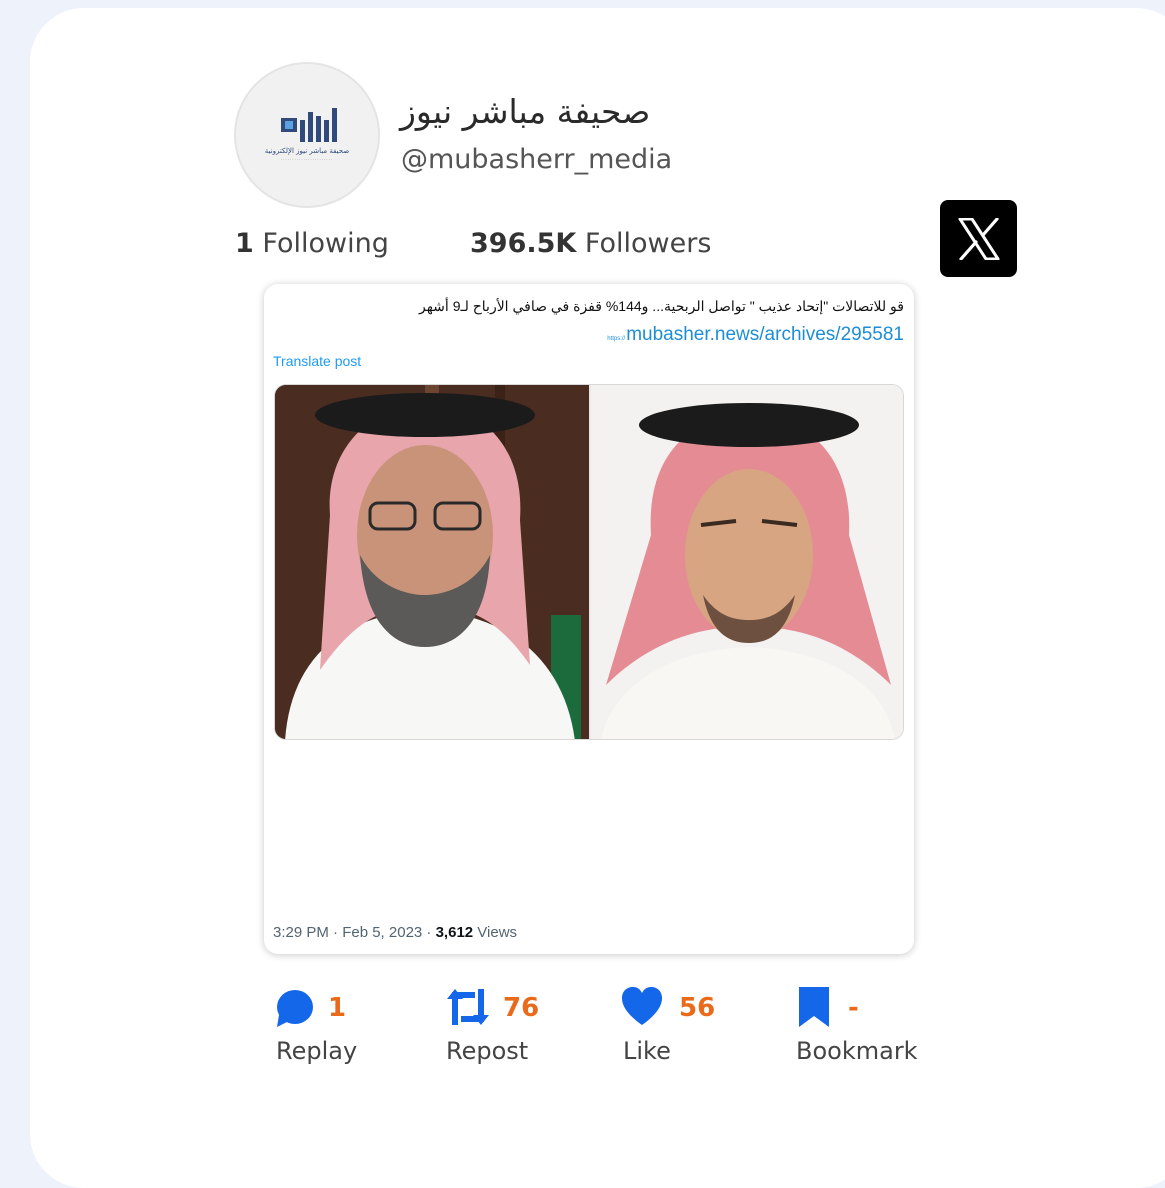  I want to click on link-url: mubasher.news/archives/295581, so click(765, 334).